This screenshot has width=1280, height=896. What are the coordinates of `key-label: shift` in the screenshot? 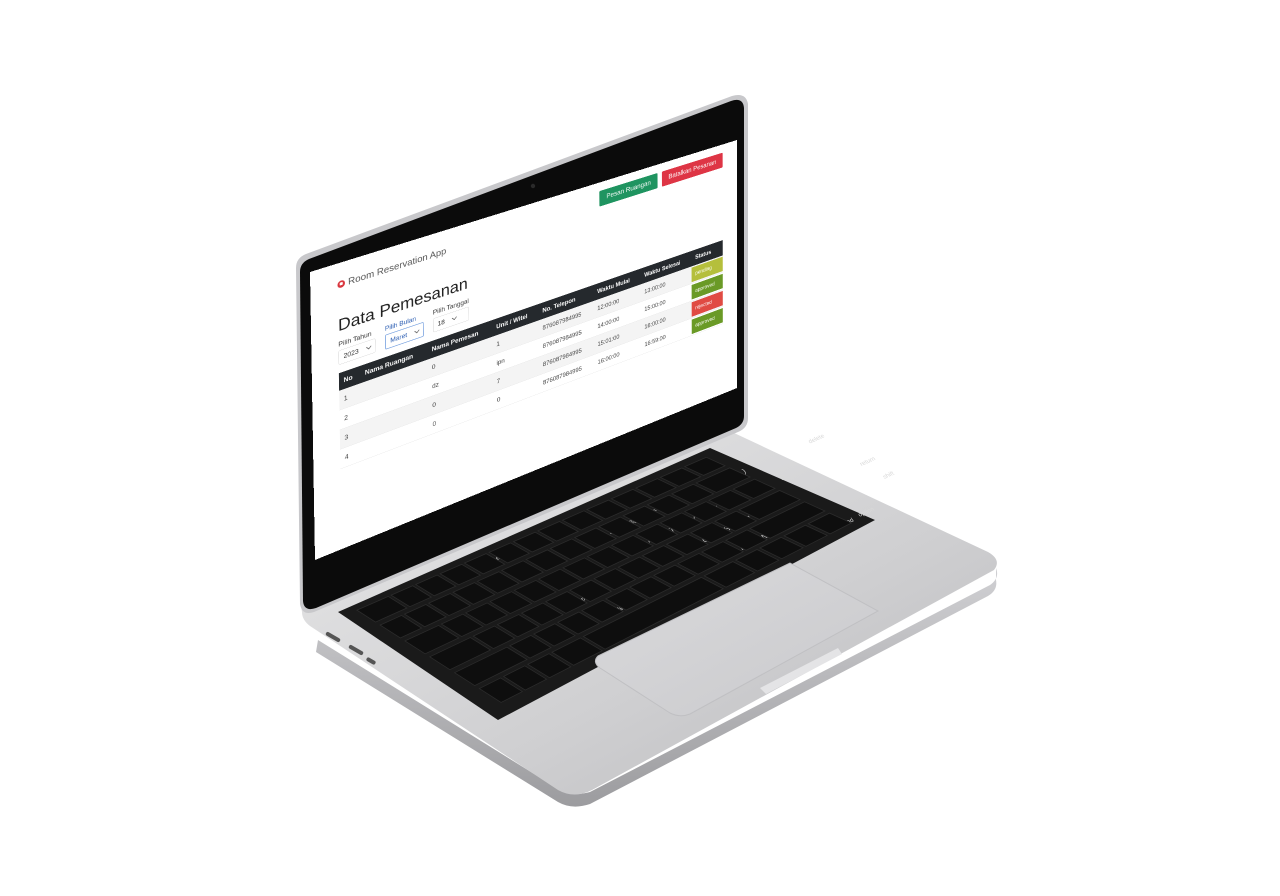 It's located at (889, 475).